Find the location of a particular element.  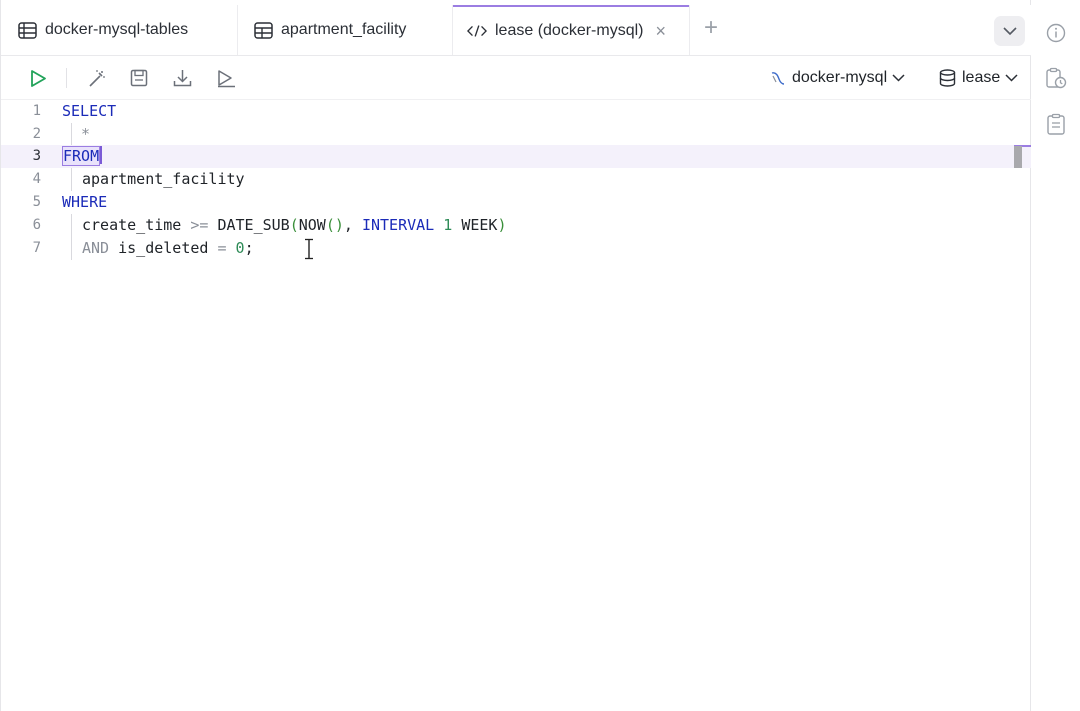

code-line: 7 AND is_deleted = 0; is located at coordinates (516, 248).